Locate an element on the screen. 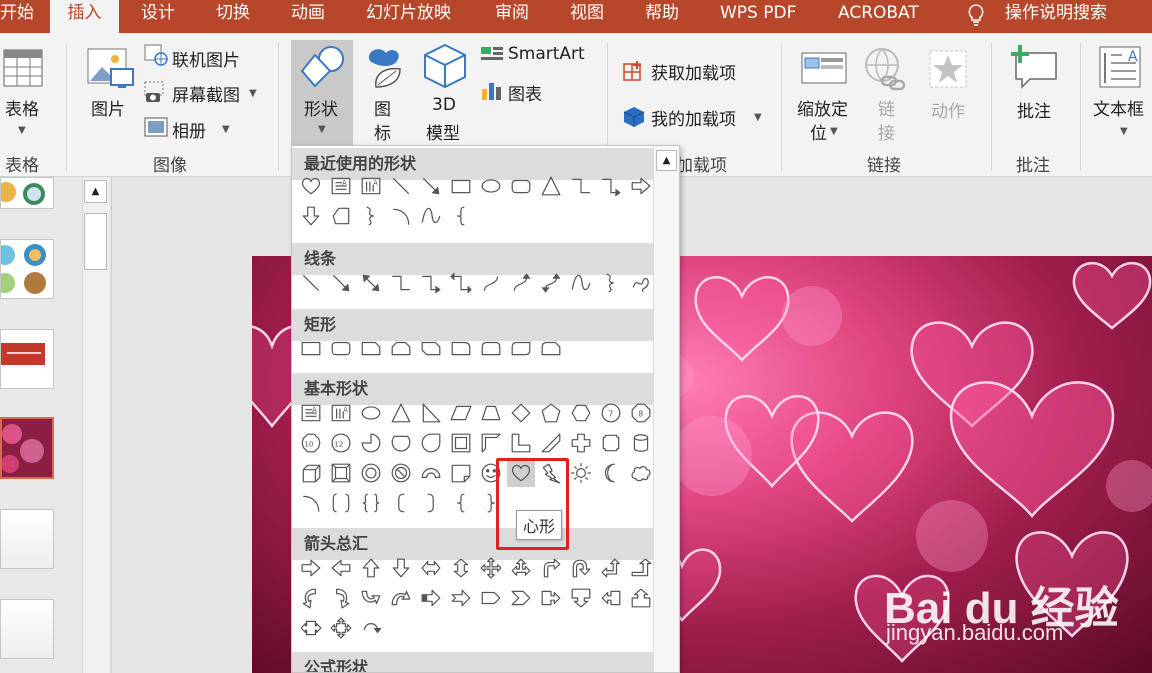 The height and width of the screenshot is (673, 1152). tab-wps-pdf: WPS PDF is located at coordinates (758, 16).